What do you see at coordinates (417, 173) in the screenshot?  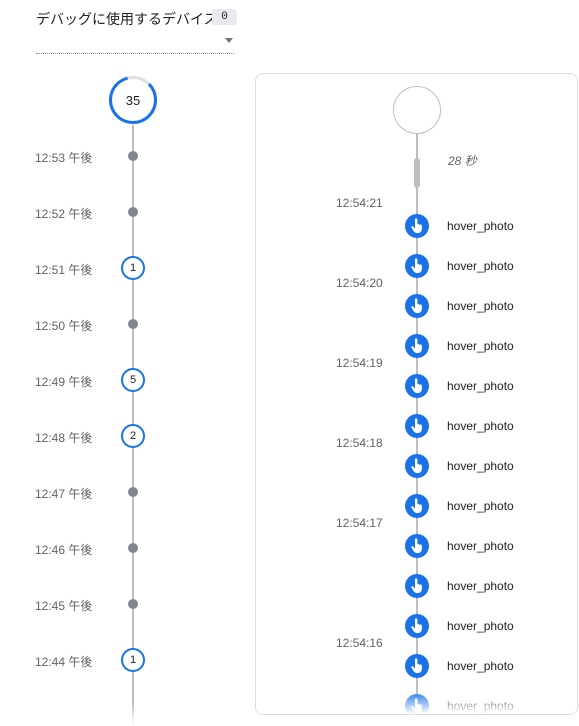 I see `time-gap-bar` at bounding box center [417, 173].